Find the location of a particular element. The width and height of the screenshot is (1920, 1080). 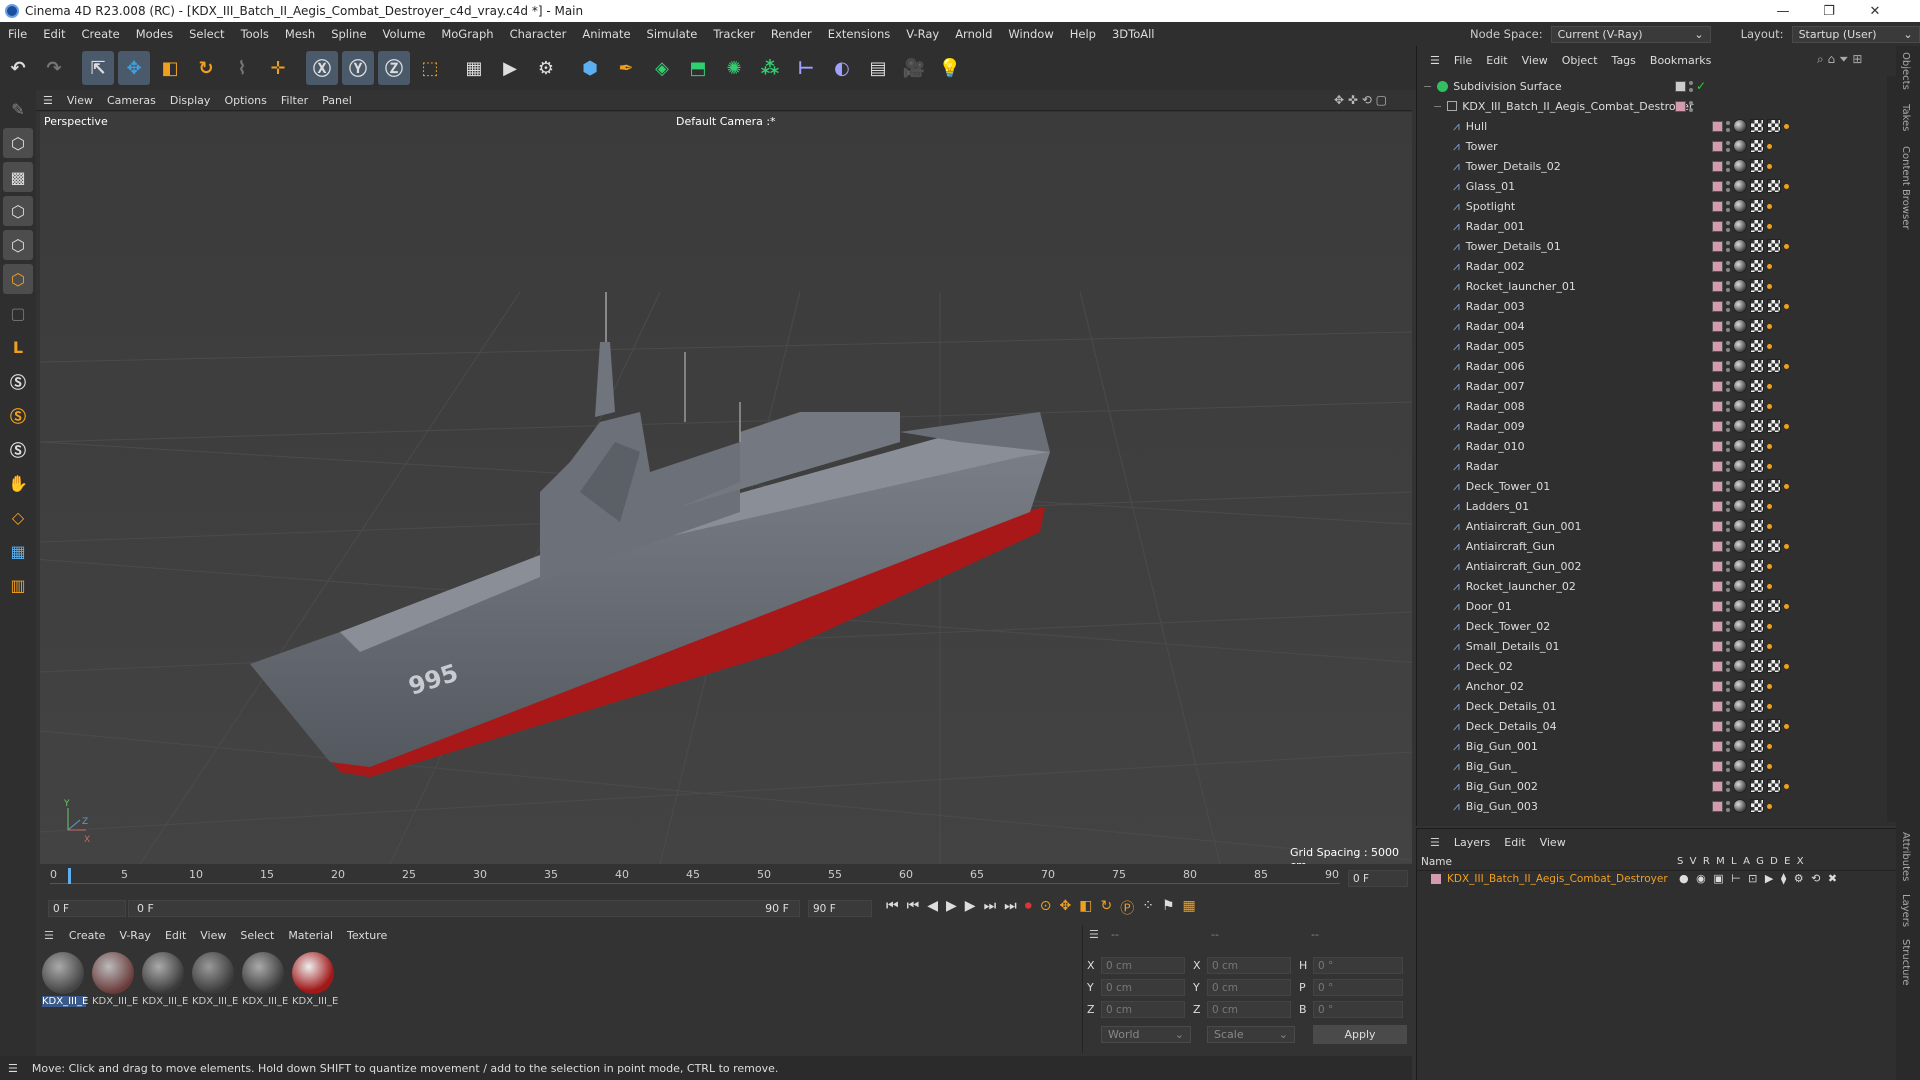

texture-mode-icon: ▩ is located at coordinates (18, 177).